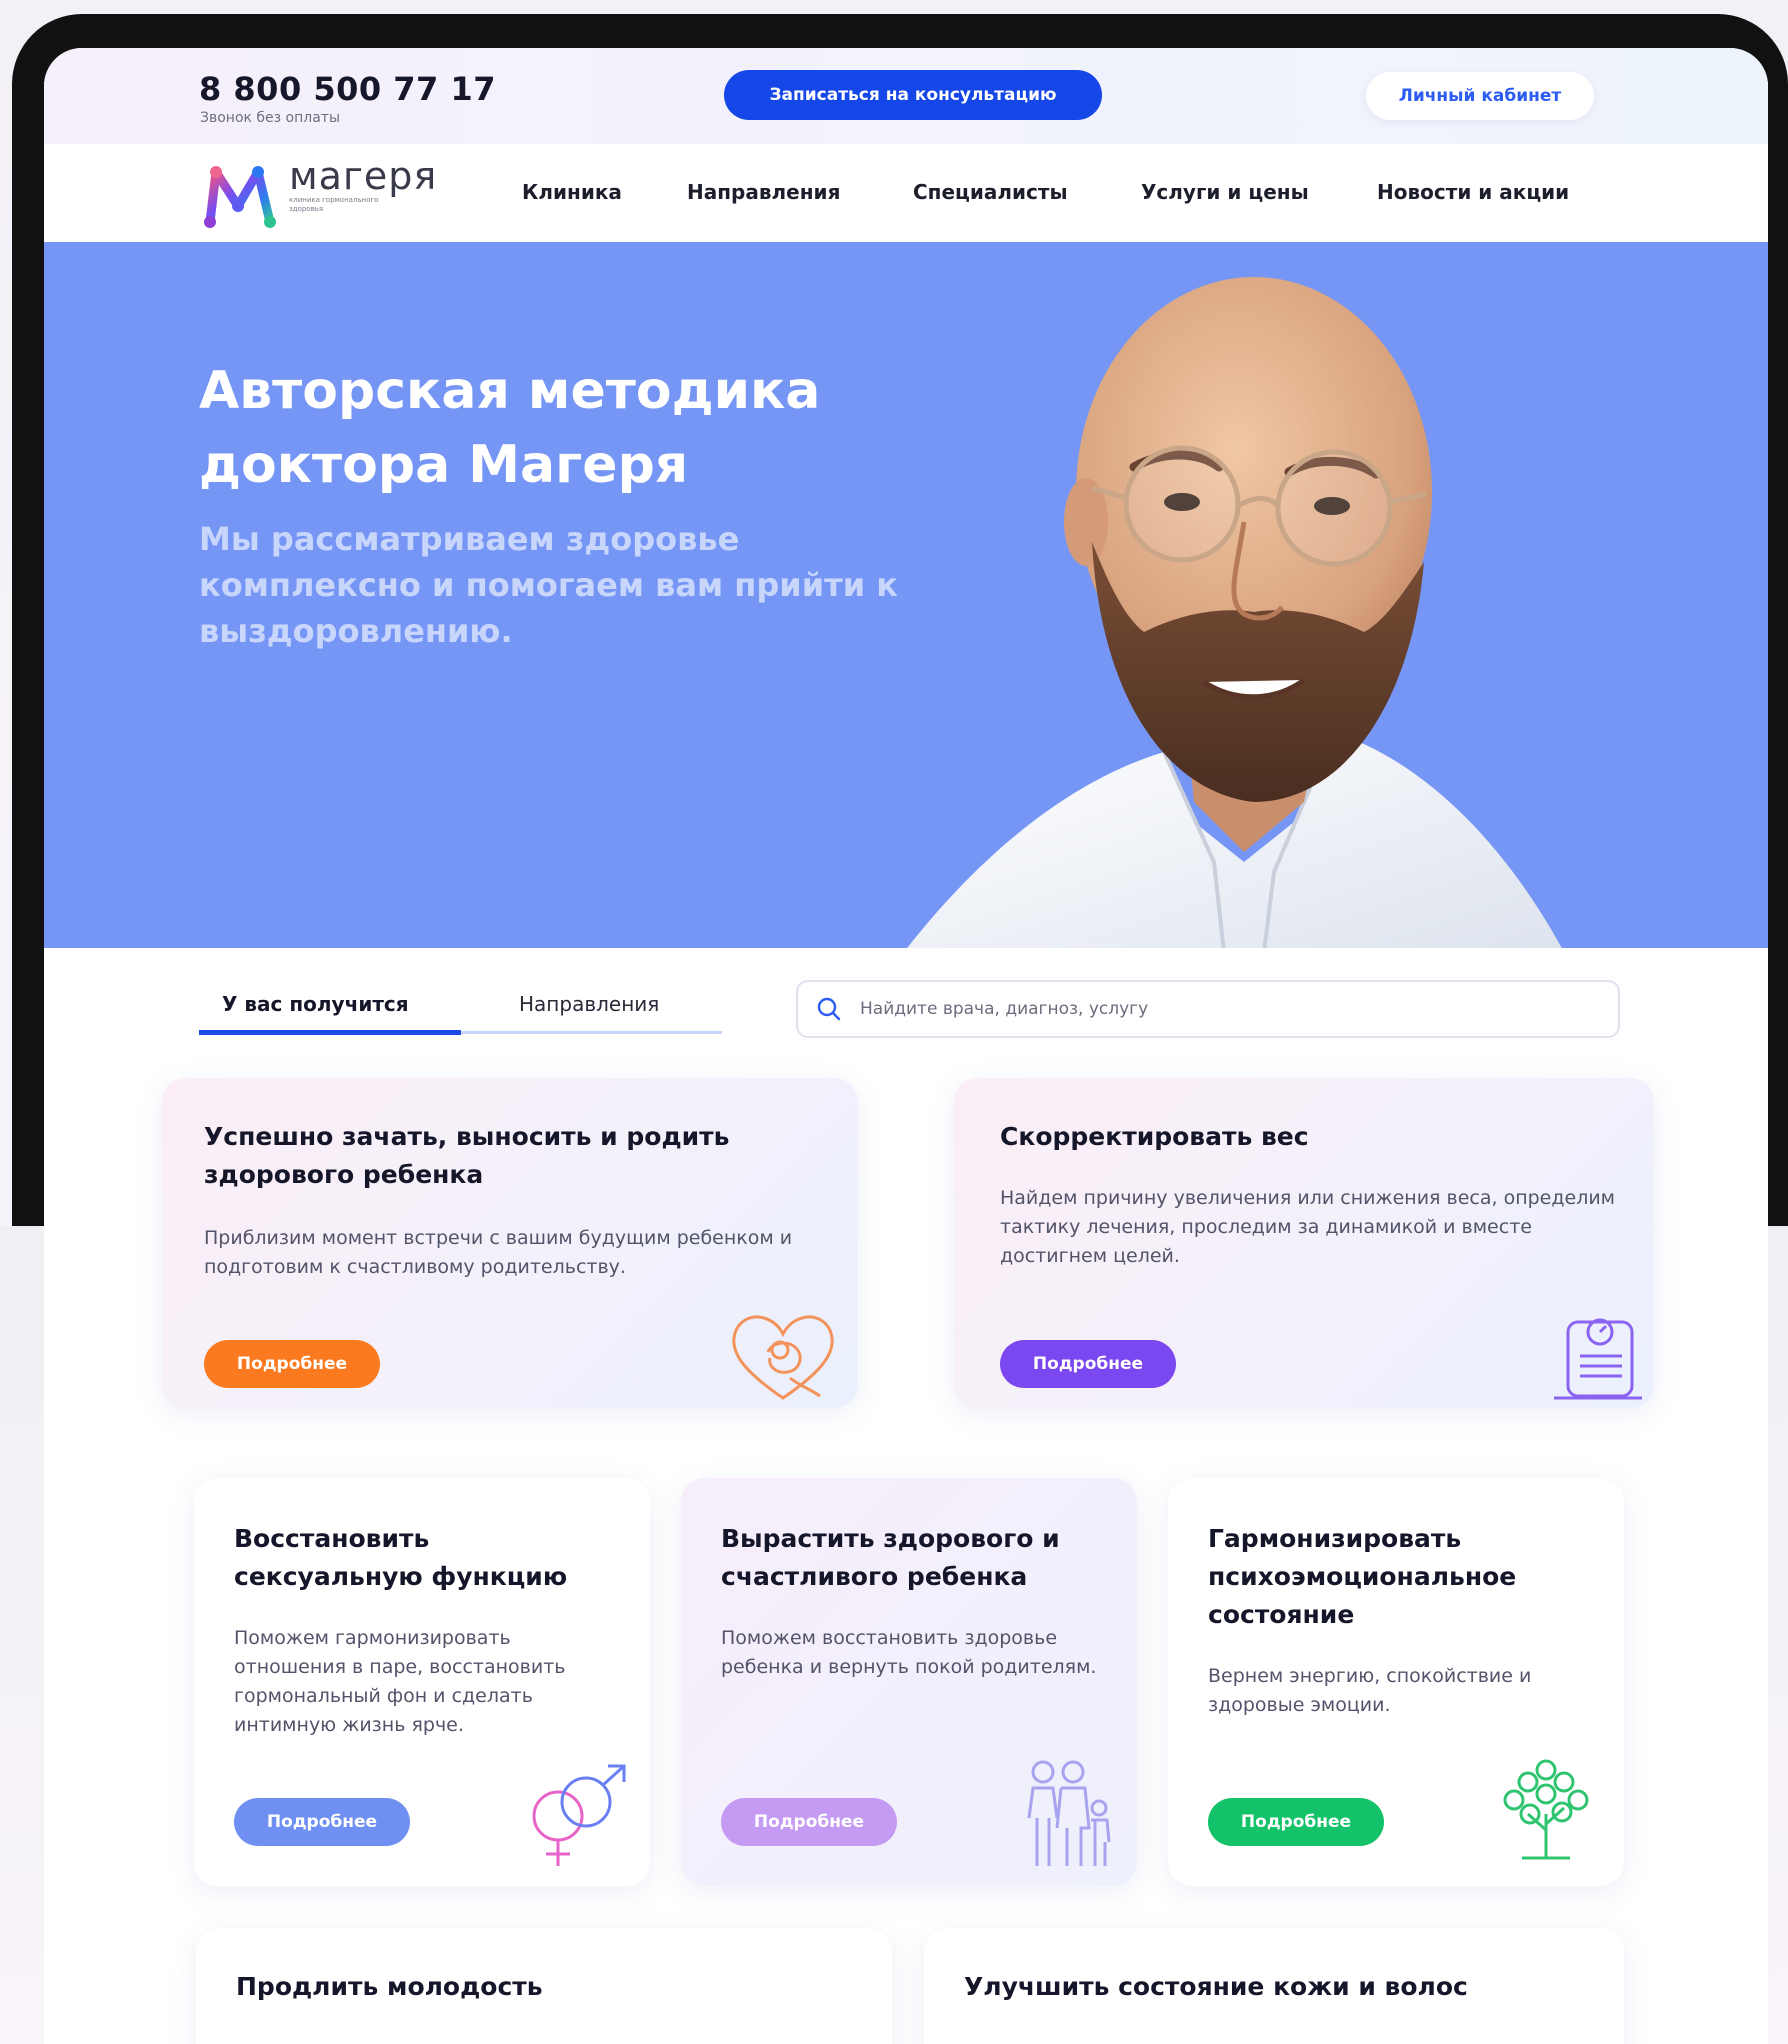 This screenshot has width=1788, height=2044. I want to click on card-title: Продлить молодость, so click(389, 1986).